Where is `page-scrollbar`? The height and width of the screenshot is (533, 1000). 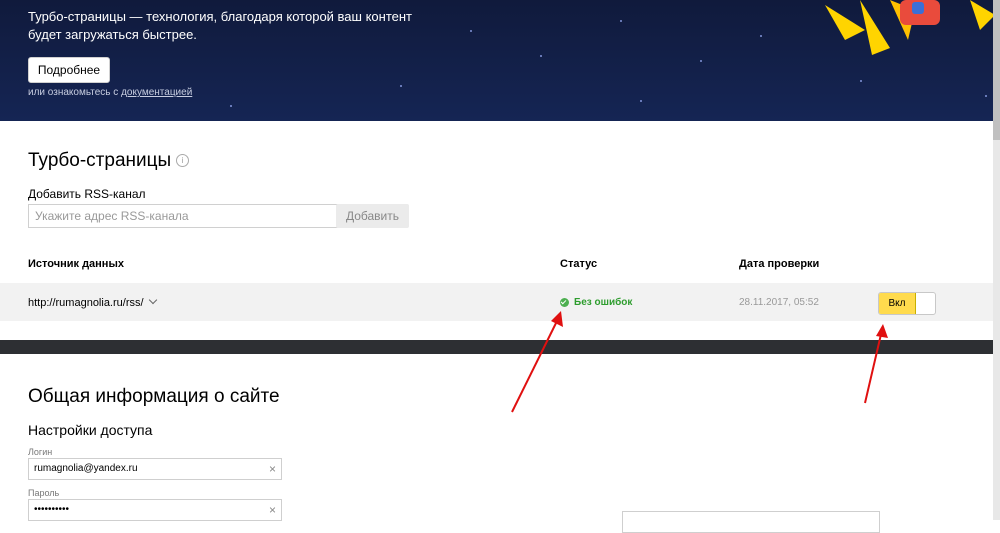
page-scrollbar is located at coordinates (996, 260).